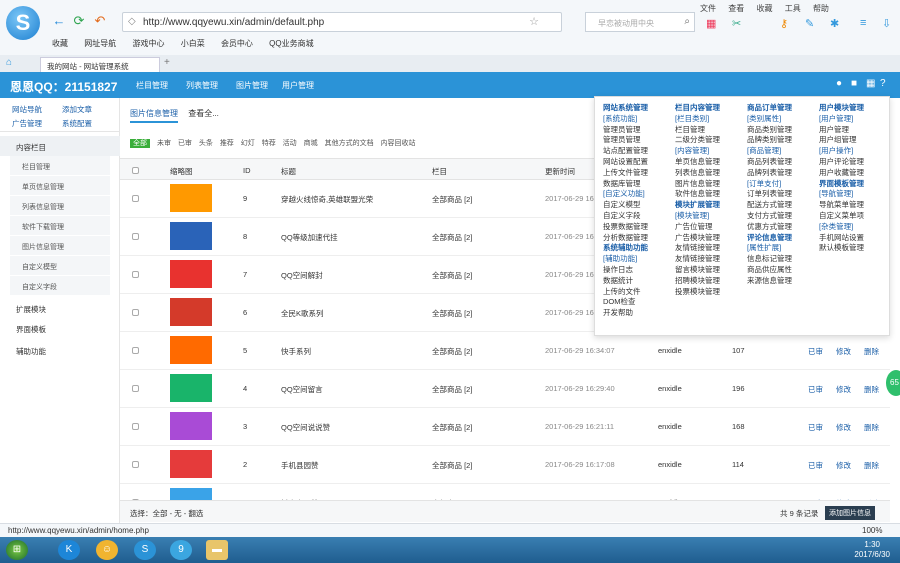 The width and height of the screenshot is (900, 563). Describe the element at coordinates (711, 23) in the screenshot. I see `grid-icon: ▦` at that location.